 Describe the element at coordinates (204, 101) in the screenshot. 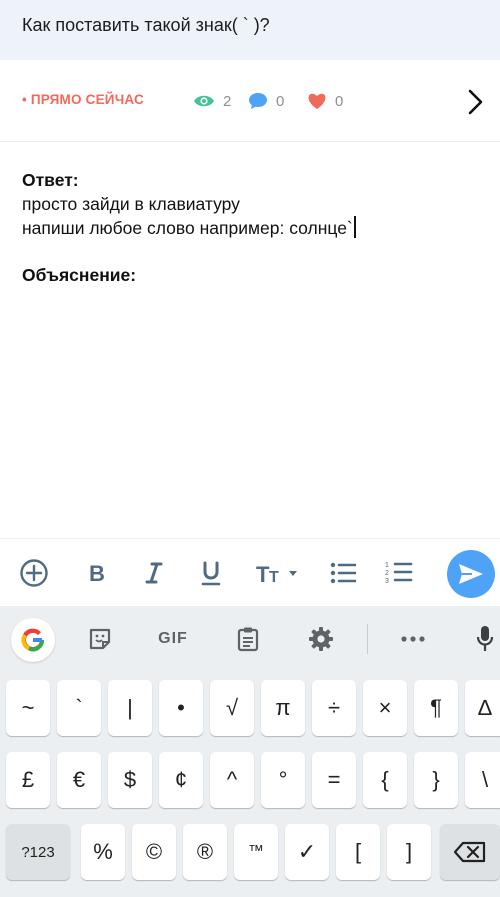

I see `eye-icon` at that location.